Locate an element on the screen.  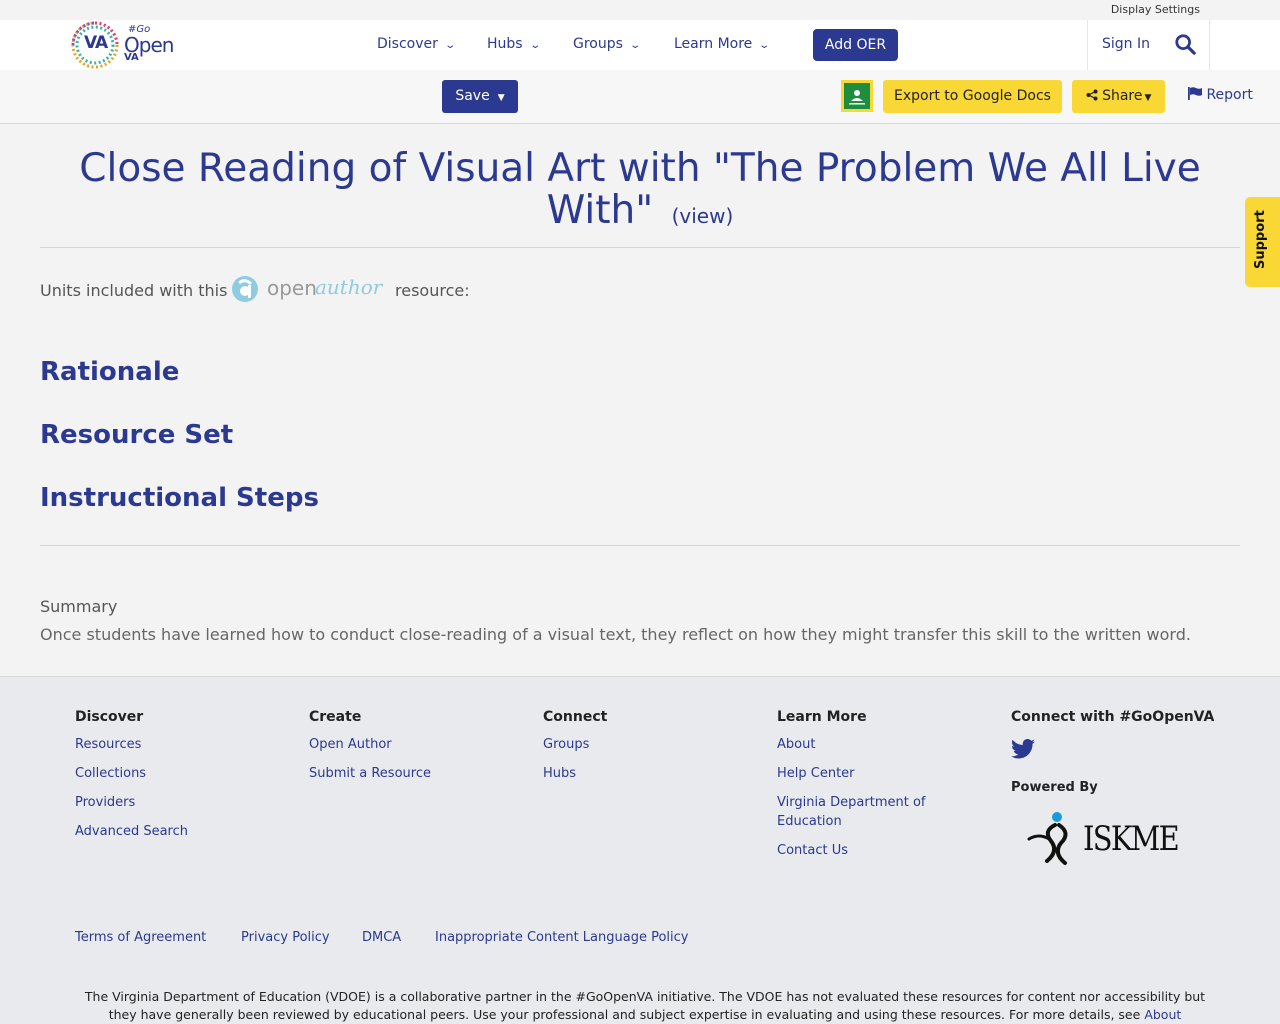
report-link: Report is located at coordinates (1220, 95).